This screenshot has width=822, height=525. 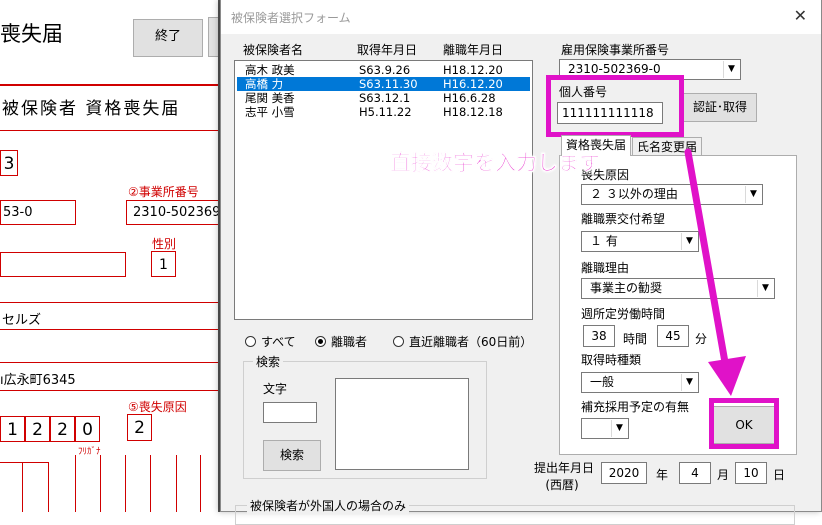 I want to click on tab-loss: 資格喪失届, so click(x=596, y=145).